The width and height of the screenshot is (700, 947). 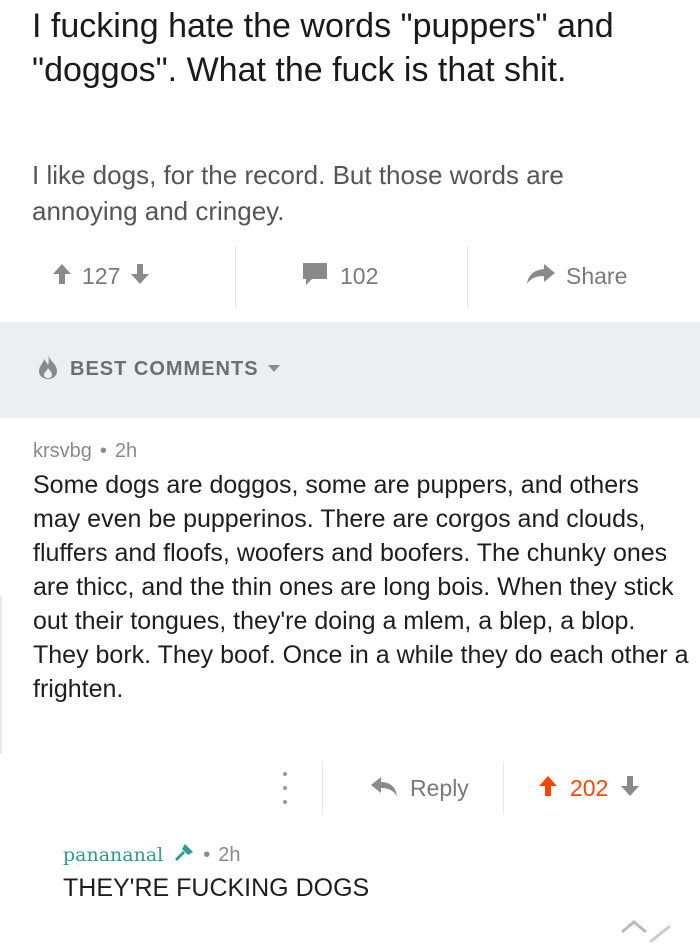 What do you see at coordinates (541, 276) in the screenshot?
I see `share-arrow-icon` at bounding box center [541, 276].